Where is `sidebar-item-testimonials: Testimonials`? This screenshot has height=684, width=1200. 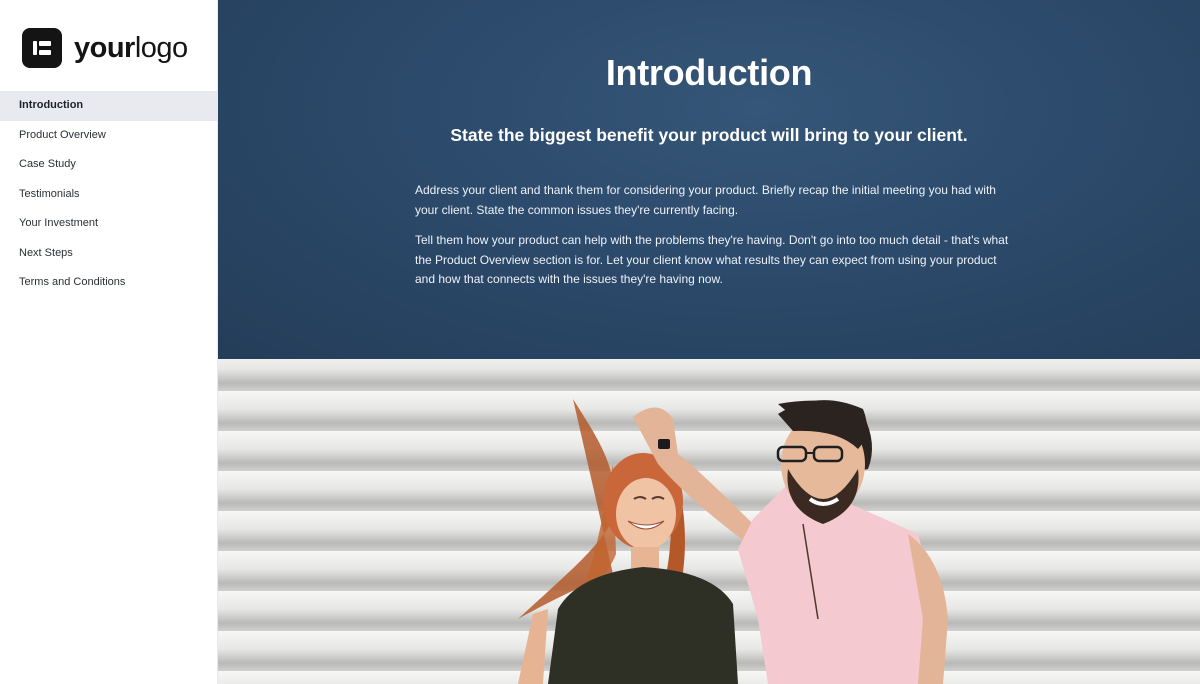 sidebar-item-testimonials: Testimonials is located at coordinates (108, 195).